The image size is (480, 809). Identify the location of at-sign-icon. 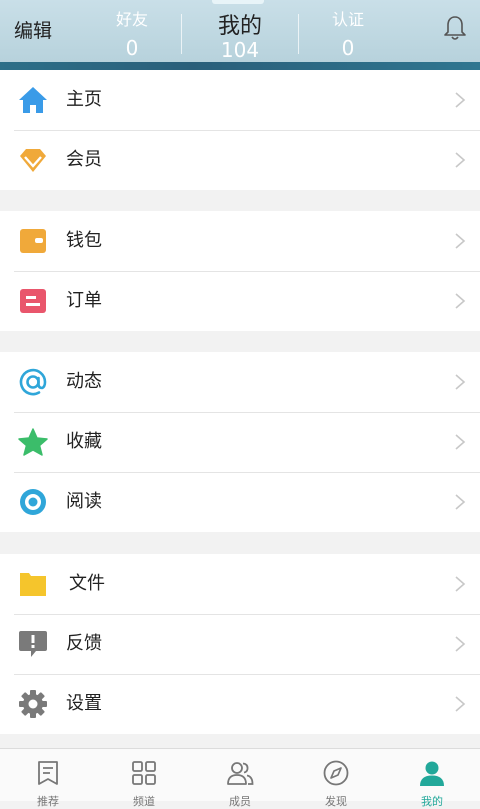
(33, 382).